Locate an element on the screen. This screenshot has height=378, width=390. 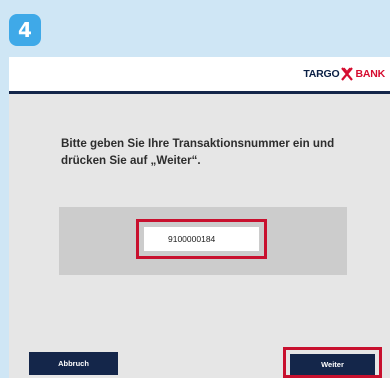
next-button: Weiter is located at coordinates (332, 364).